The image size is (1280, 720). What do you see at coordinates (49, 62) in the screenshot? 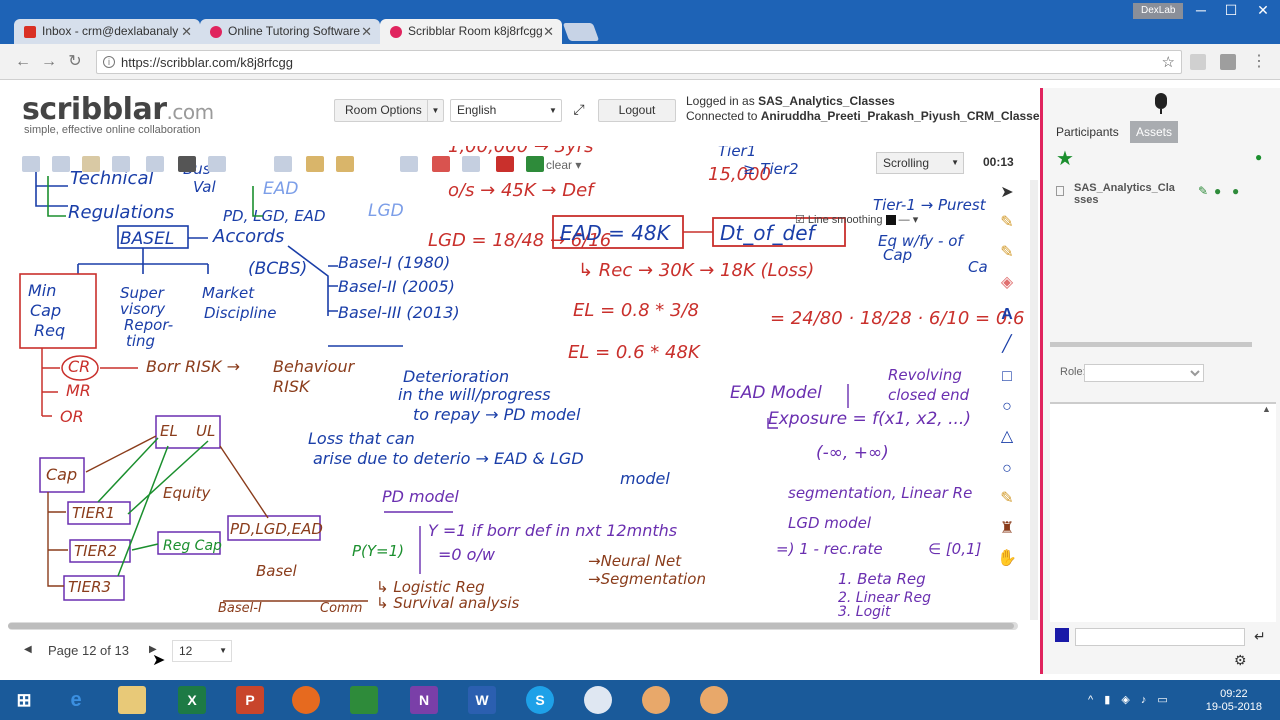
I see `forward-icon: →` at bounding box center [49, 62].